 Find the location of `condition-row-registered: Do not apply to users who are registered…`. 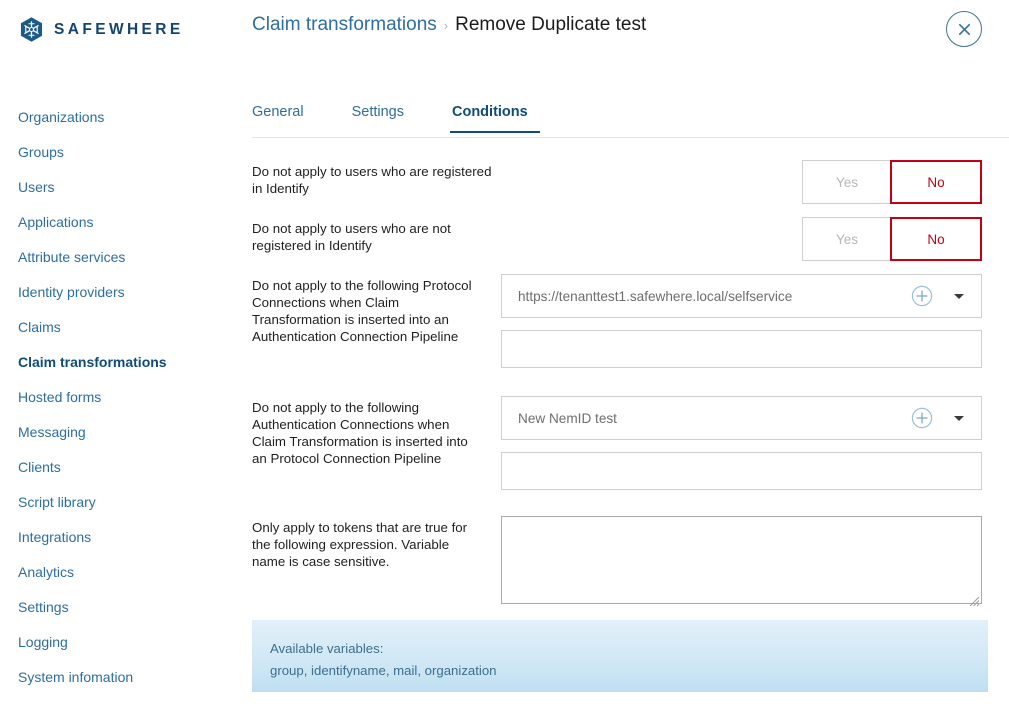

condition-row-registered: Do not apply to users who are registered… is located at coordinates (630, 188).